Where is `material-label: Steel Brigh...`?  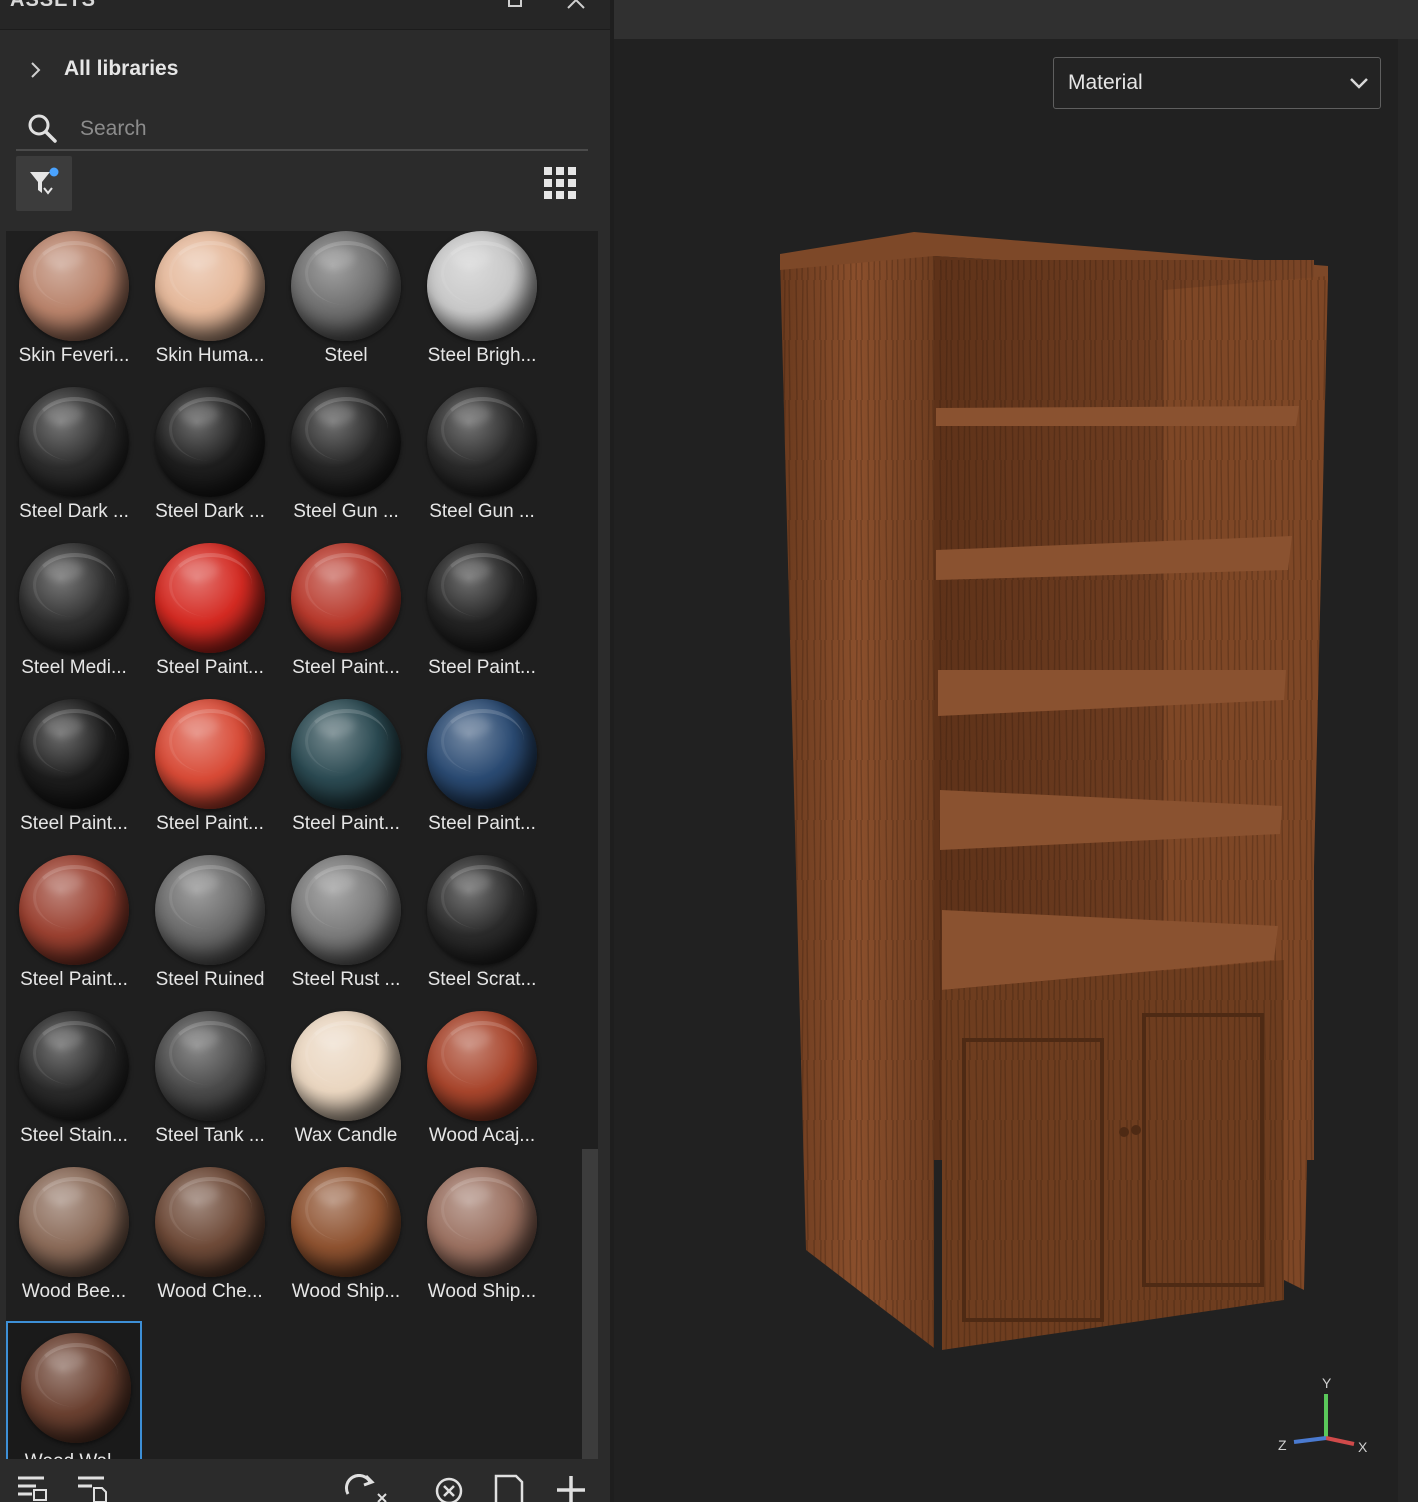 material-label: Steel Brigh... is located at coordinates (482, 355).